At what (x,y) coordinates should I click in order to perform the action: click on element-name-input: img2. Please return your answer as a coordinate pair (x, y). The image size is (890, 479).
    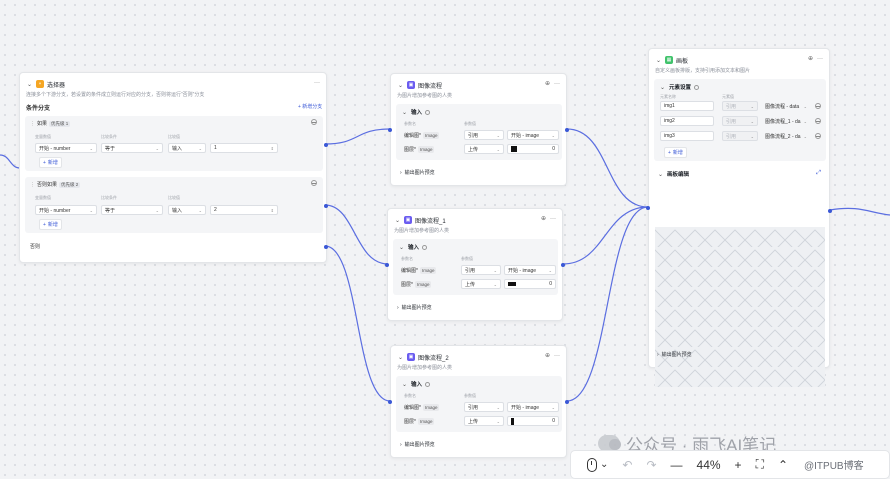
    Looking at the image, I should click on (687, 121).